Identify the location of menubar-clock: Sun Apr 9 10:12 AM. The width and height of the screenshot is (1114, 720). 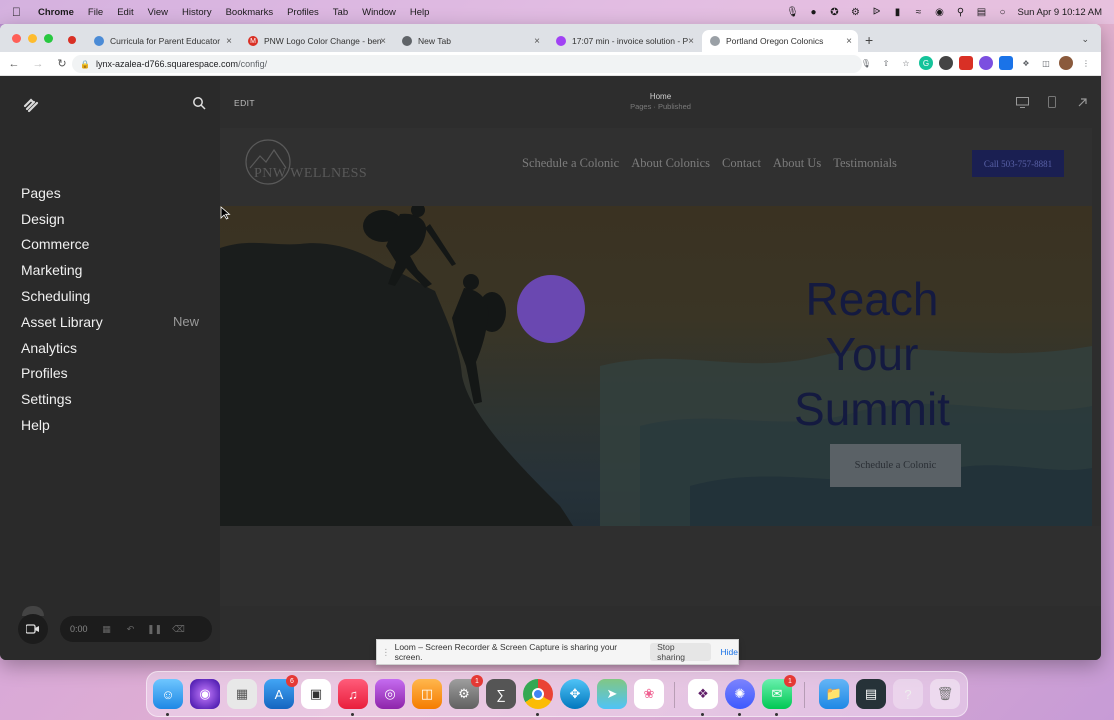
(1059, 12).